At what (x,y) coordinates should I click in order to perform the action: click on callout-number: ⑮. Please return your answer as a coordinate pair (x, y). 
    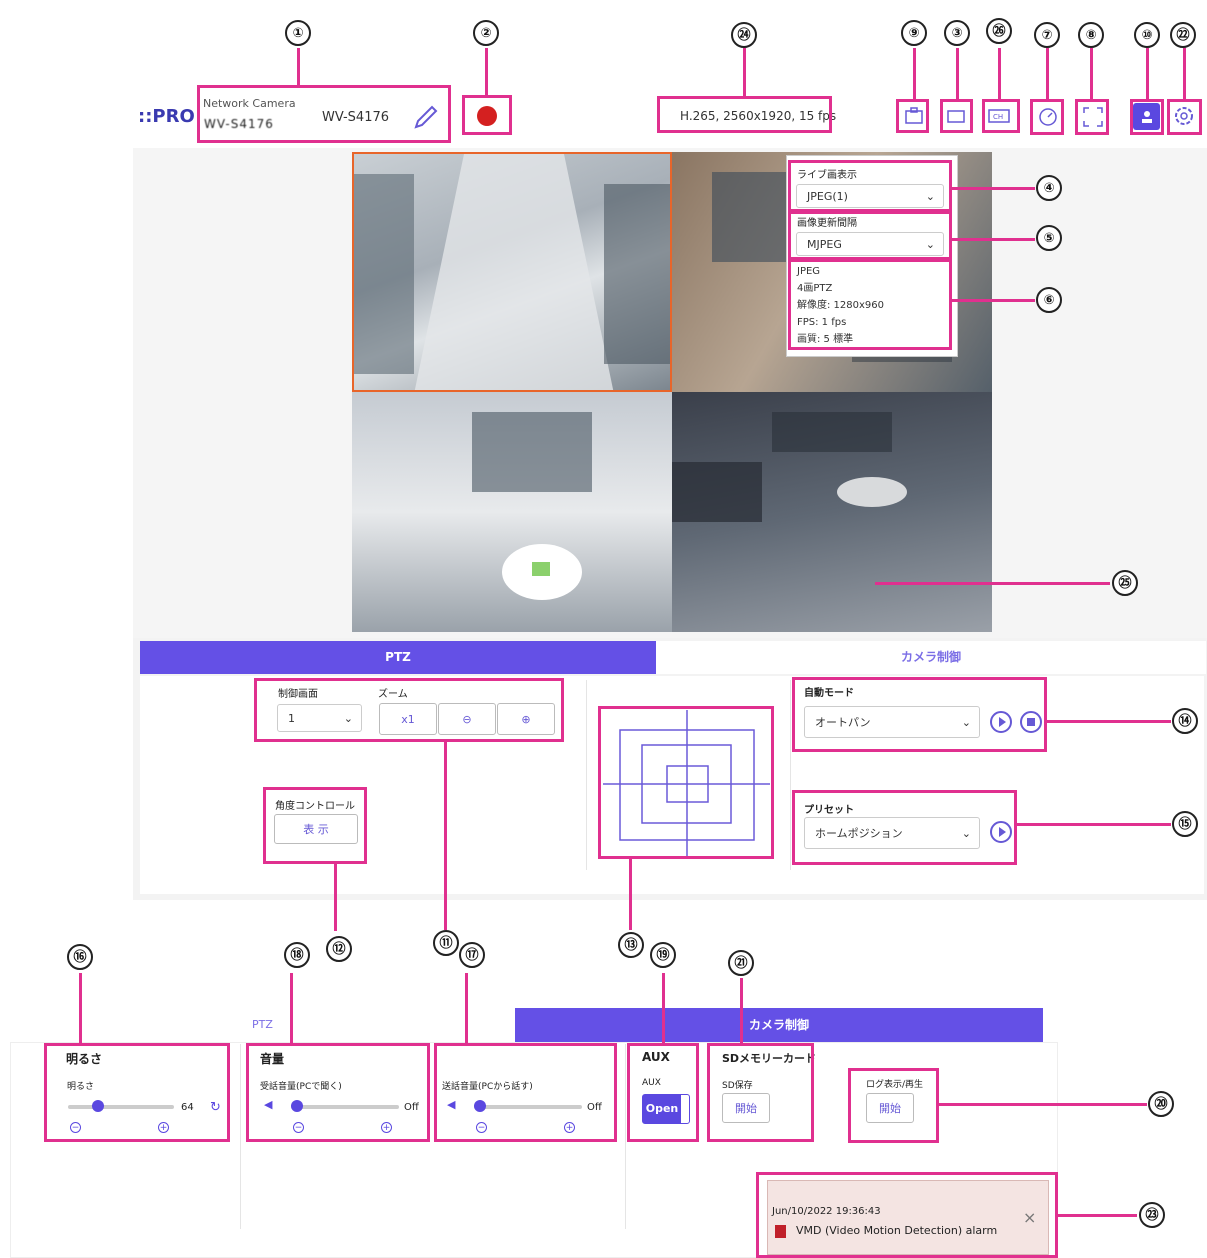
    Looking at the image, I should click on (1185, 824).